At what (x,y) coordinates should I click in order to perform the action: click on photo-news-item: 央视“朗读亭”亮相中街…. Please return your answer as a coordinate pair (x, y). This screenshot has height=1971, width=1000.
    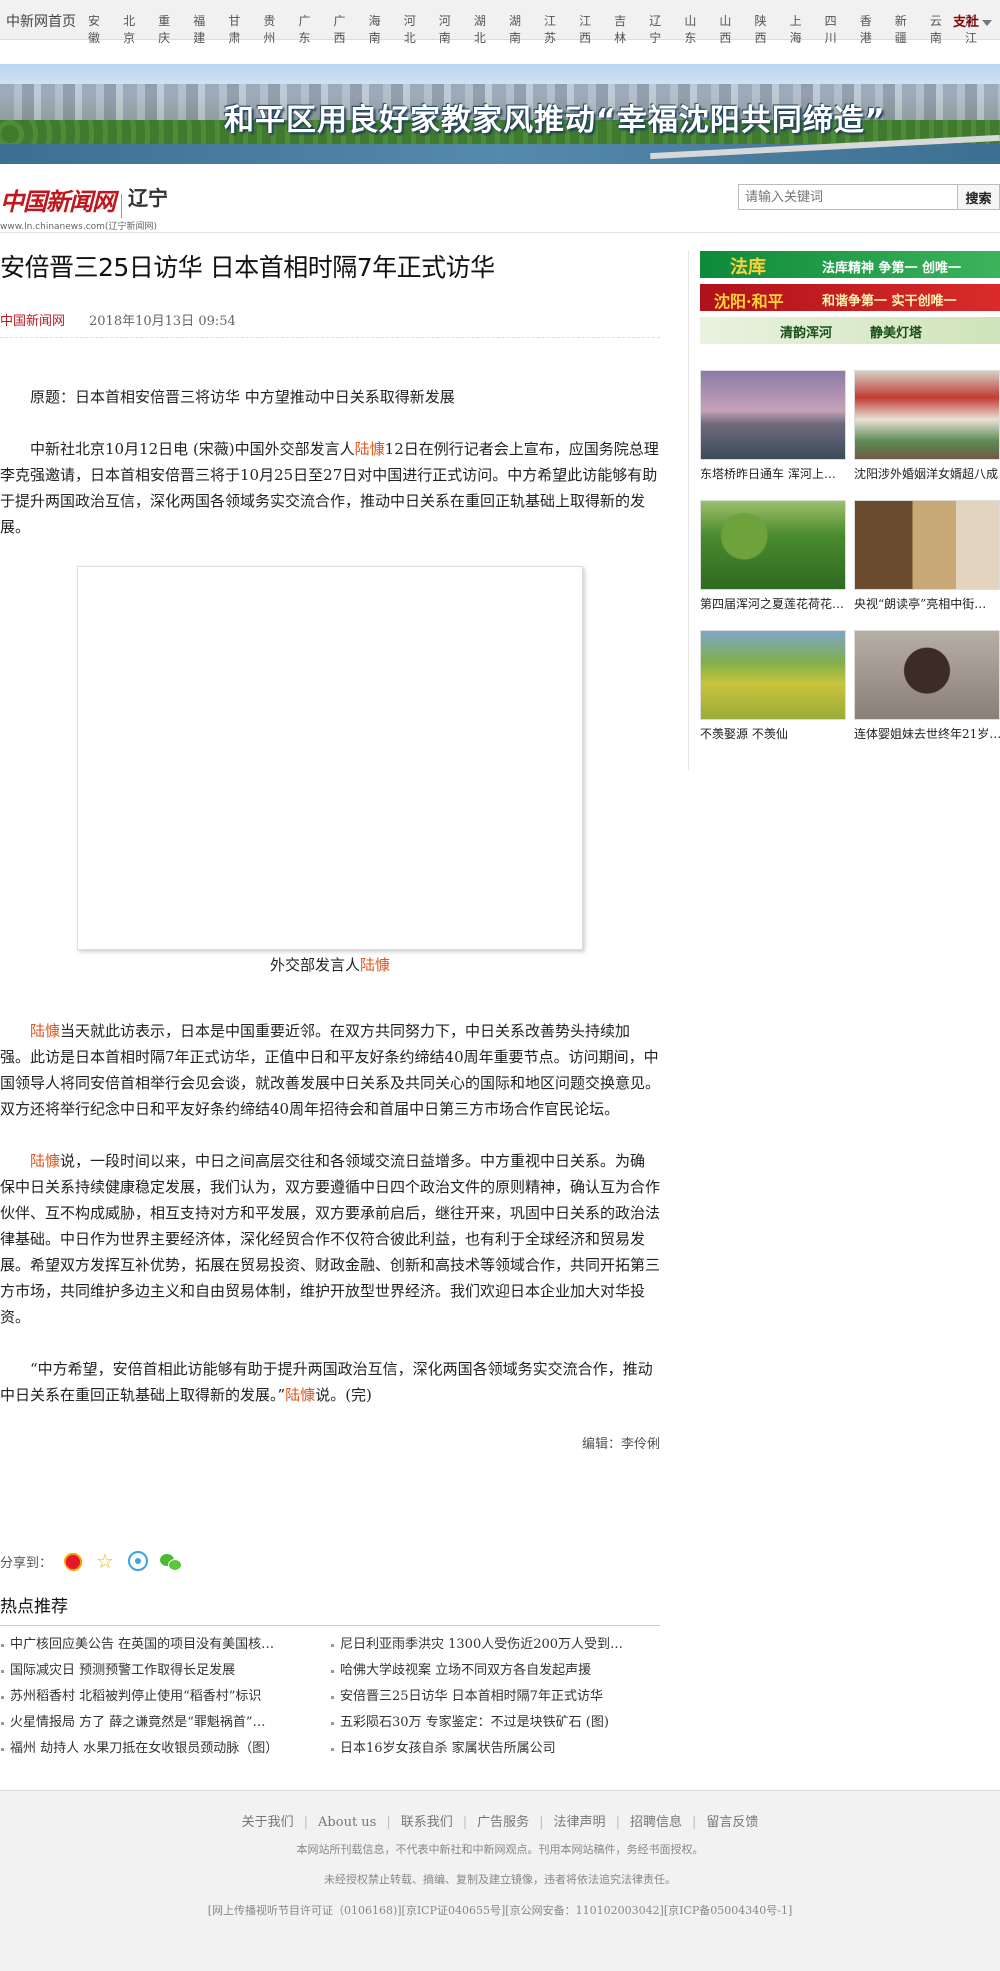
    Looking at the image, I should click on (927, 565).